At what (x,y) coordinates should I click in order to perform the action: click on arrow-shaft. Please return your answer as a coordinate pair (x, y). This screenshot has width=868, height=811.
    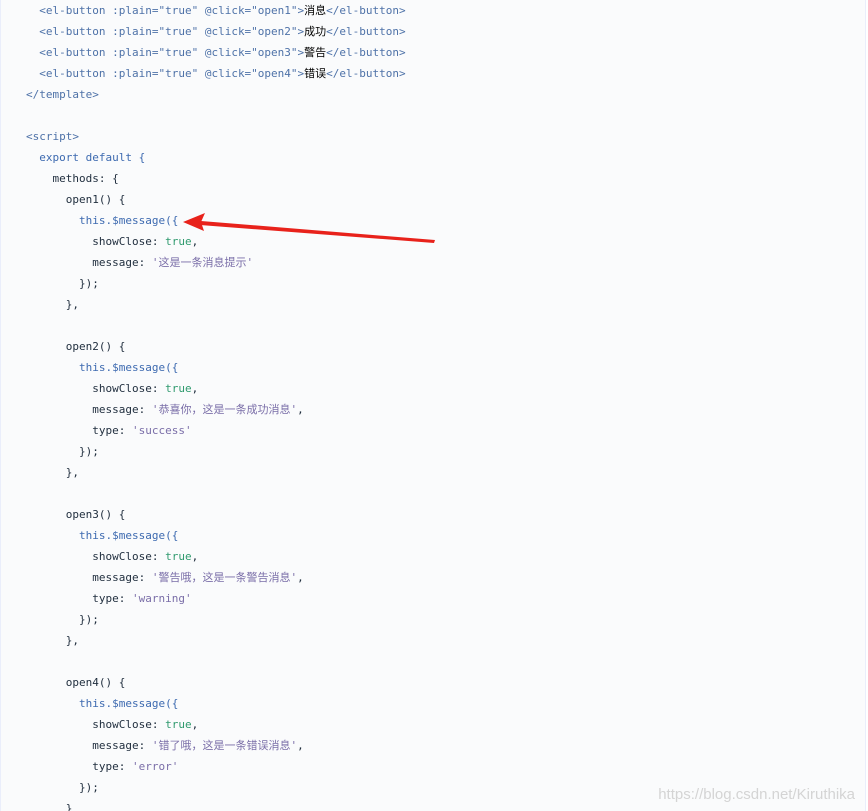
    Looking at the image, I should click on (317, 232).